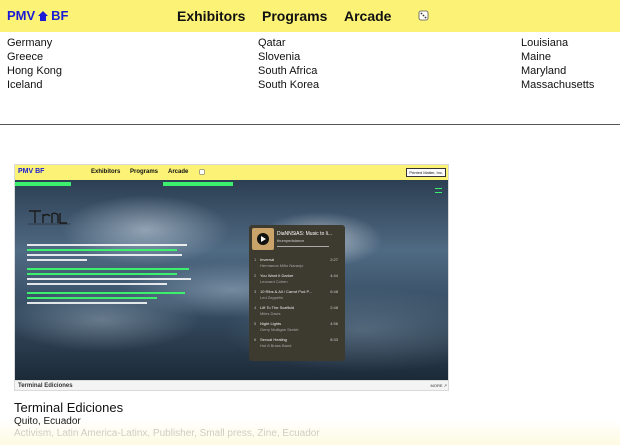 Image resolution: width=620 pixels, height=445 pixels. Describe the element at coordinates (255, 307) in the screenshot. I see `track-number: 4` at that location.